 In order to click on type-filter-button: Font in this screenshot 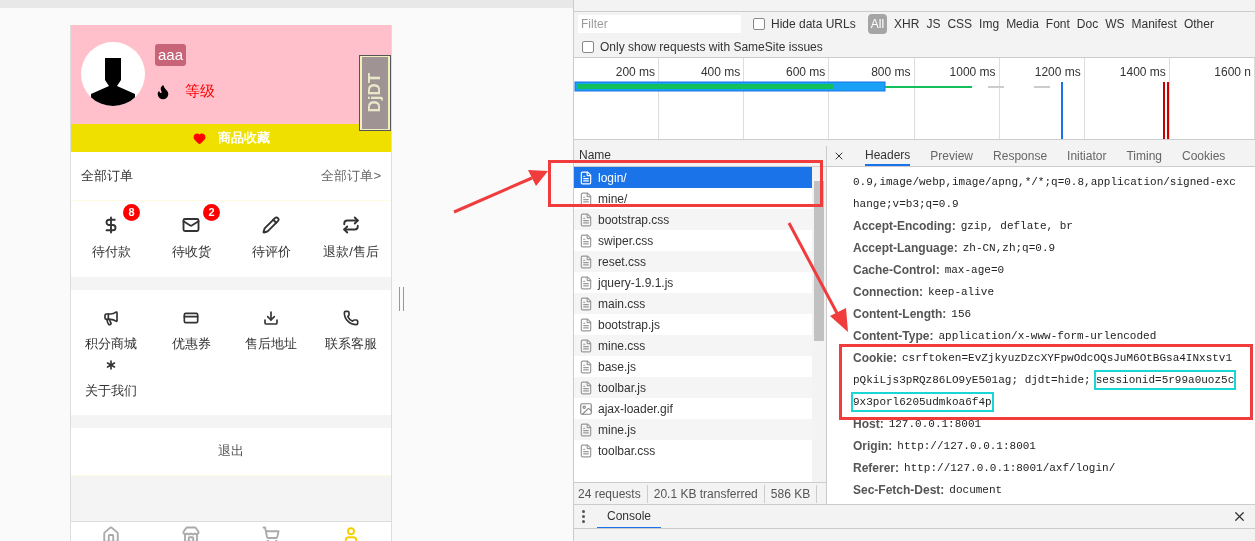, I will do `click(1057, 24)`.